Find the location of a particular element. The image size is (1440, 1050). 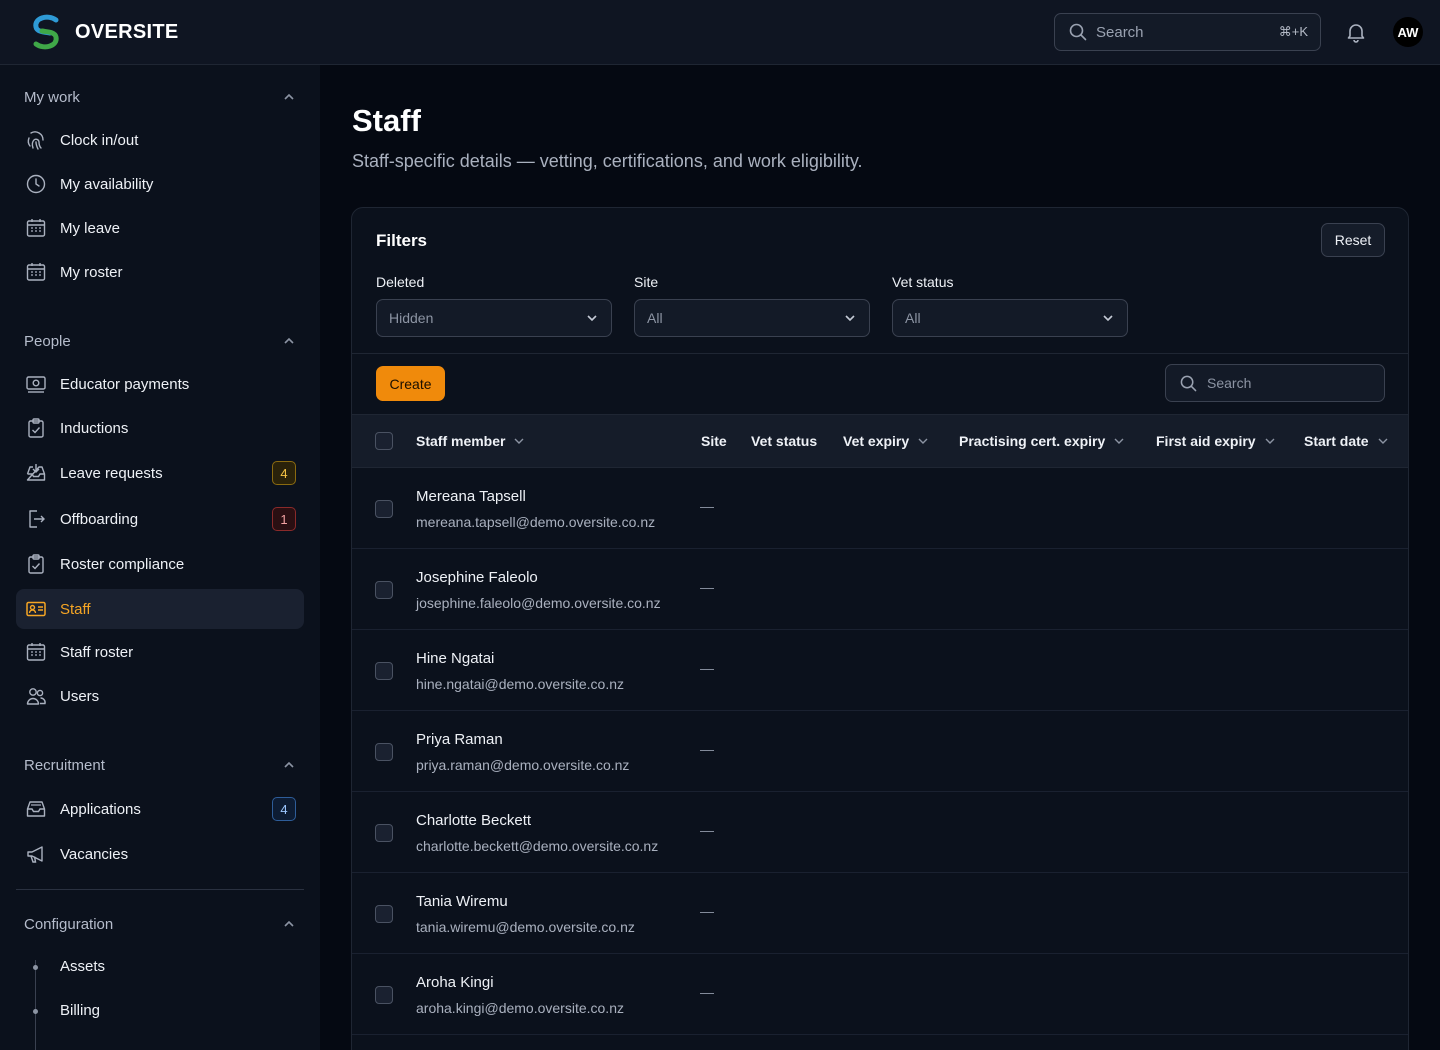

sidebar-item-billing: Billing is located at coordinates (80, 1012).